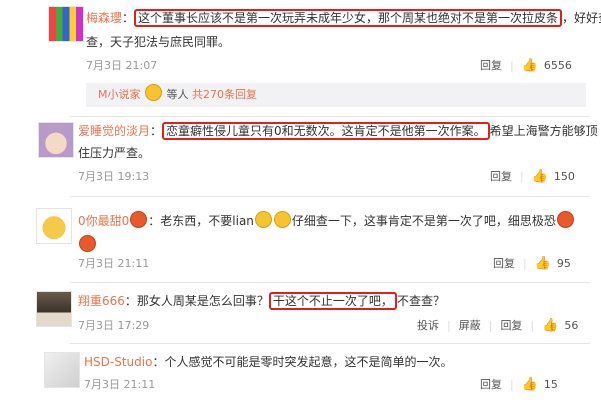 Image resolution: width=601 pixels, height=406 pixels. Describe the element at coordinates (177, 94) in the screenshot. I see `summary-text: 等人` at that location.